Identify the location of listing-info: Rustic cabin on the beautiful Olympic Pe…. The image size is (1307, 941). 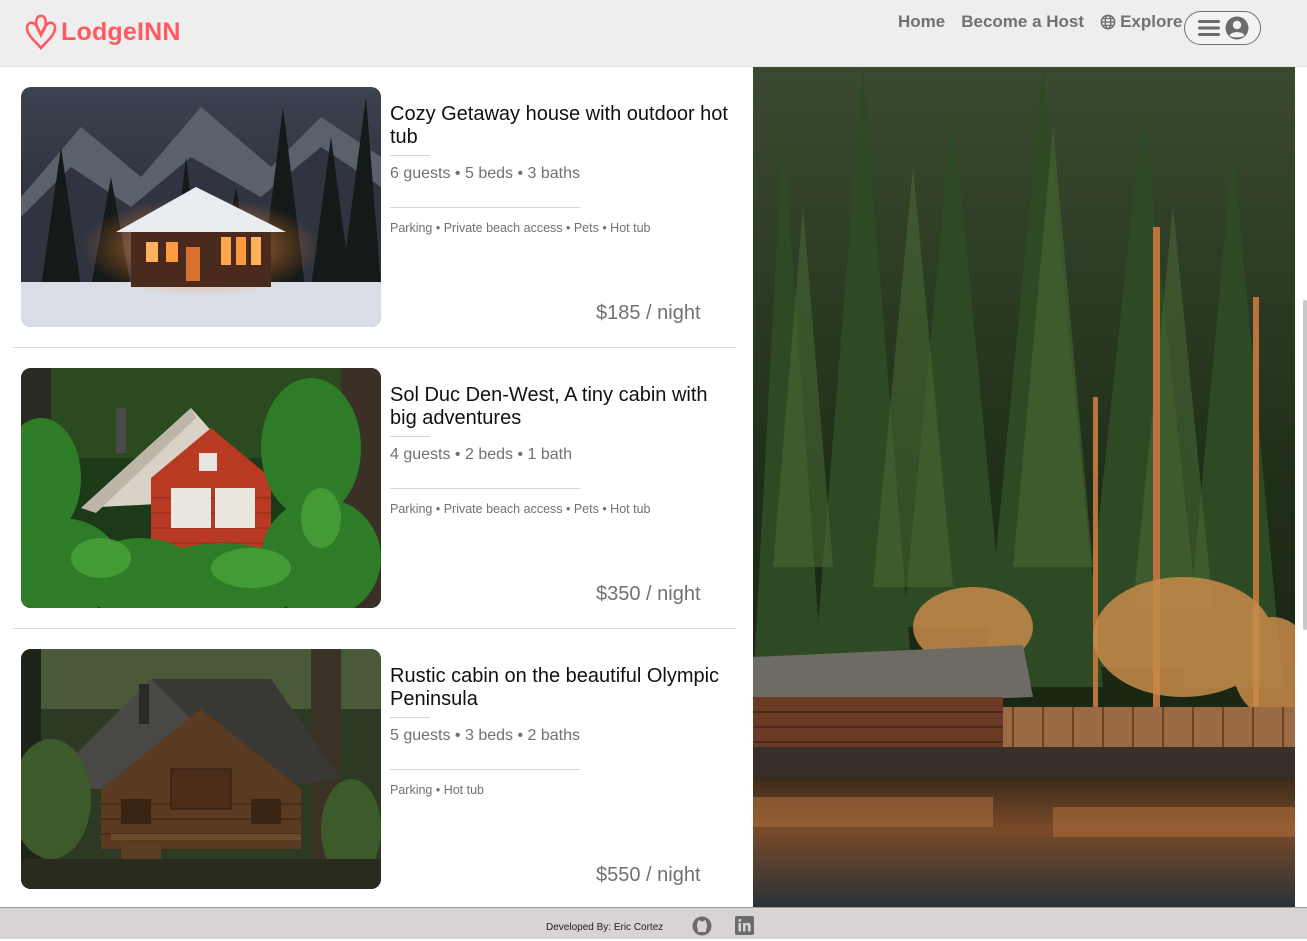
(562, 731).